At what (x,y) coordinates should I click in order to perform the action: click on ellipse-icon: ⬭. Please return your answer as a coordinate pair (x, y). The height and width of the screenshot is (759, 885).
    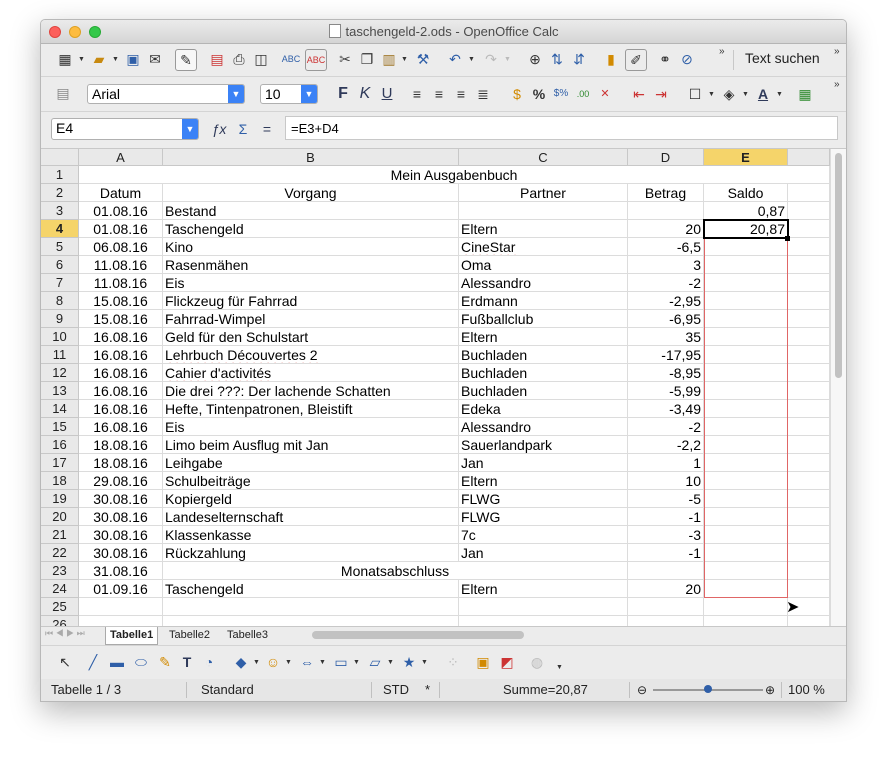
    Looking at the image, I should click on (141, 662).